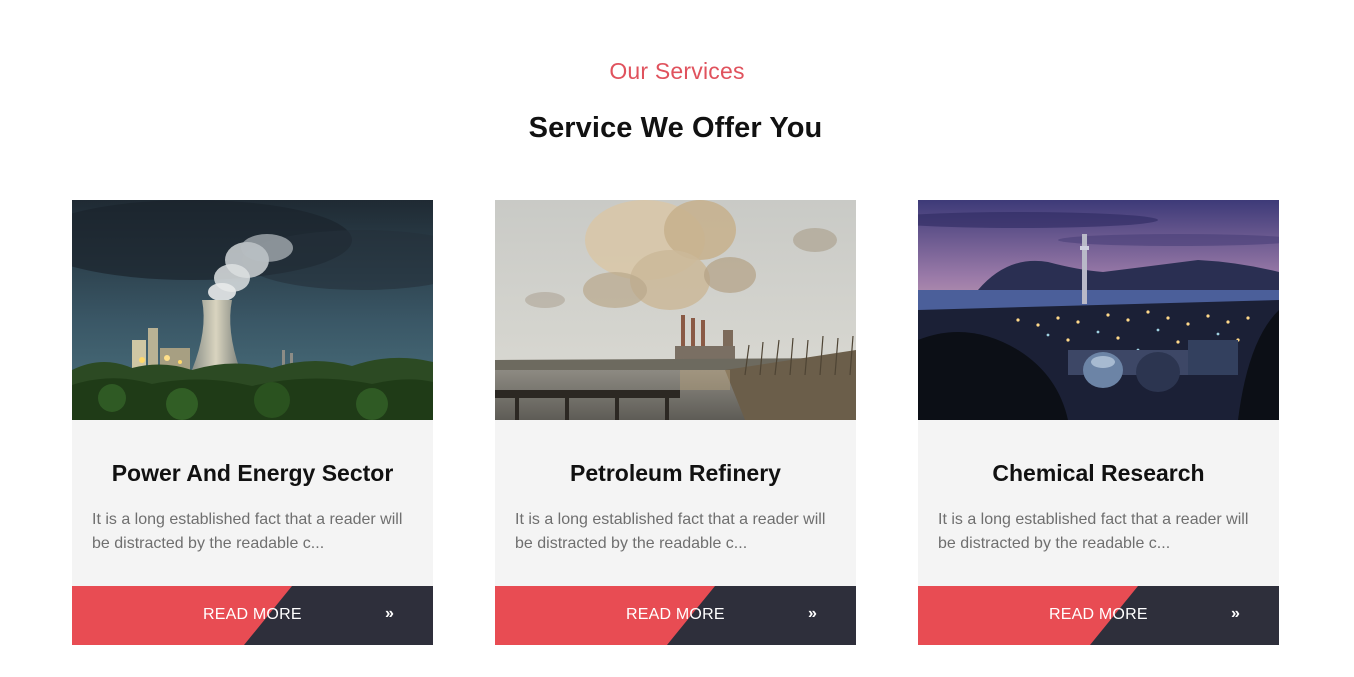  Describe the element at coordinates (1098, 310) in the screenshot. I see `chemical-plant-image` at that location.